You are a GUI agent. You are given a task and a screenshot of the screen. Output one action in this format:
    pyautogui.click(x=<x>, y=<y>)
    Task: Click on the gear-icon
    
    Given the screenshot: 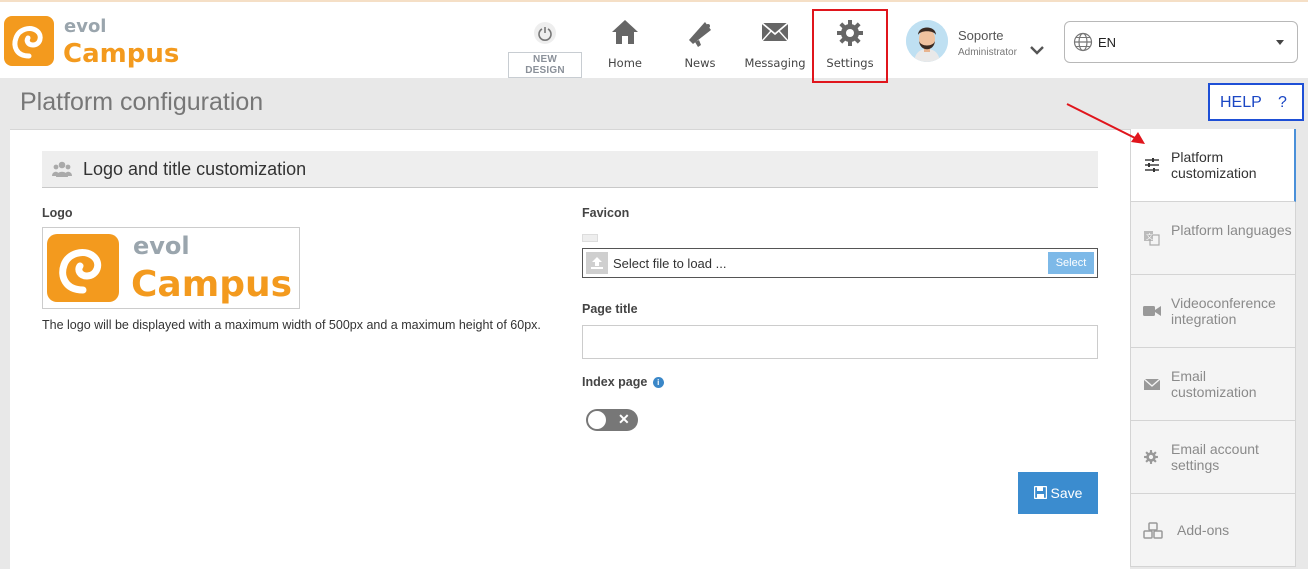 What is the action you would take?
    pyautogui.click(x=1152, y=457)
    